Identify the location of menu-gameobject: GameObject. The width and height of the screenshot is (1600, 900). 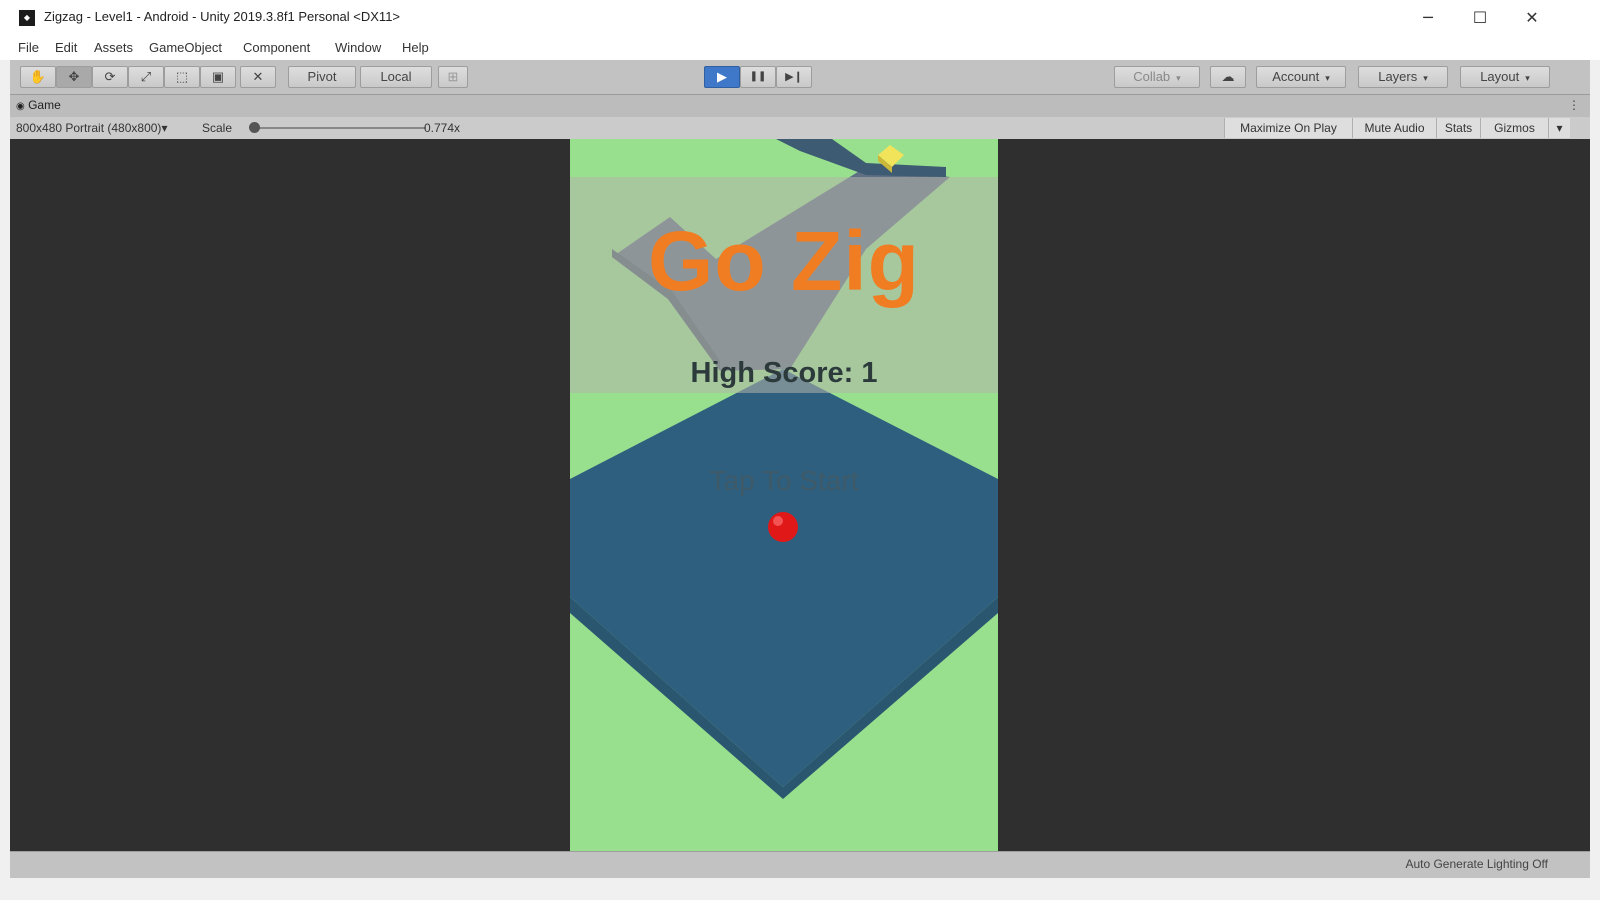
(185, 47).